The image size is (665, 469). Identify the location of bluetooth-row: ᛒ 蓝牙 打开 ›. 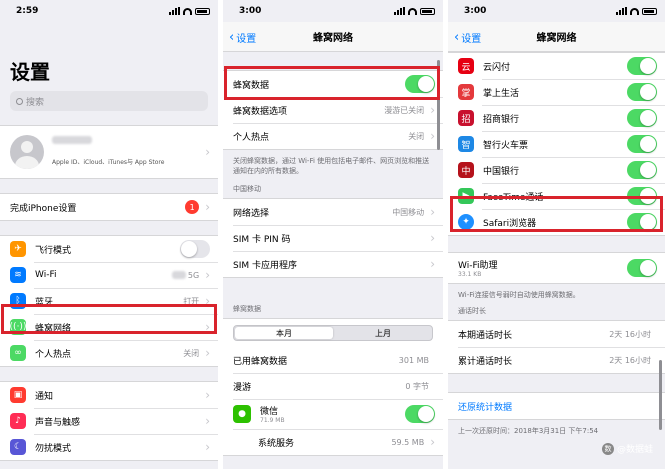
(109, 301).